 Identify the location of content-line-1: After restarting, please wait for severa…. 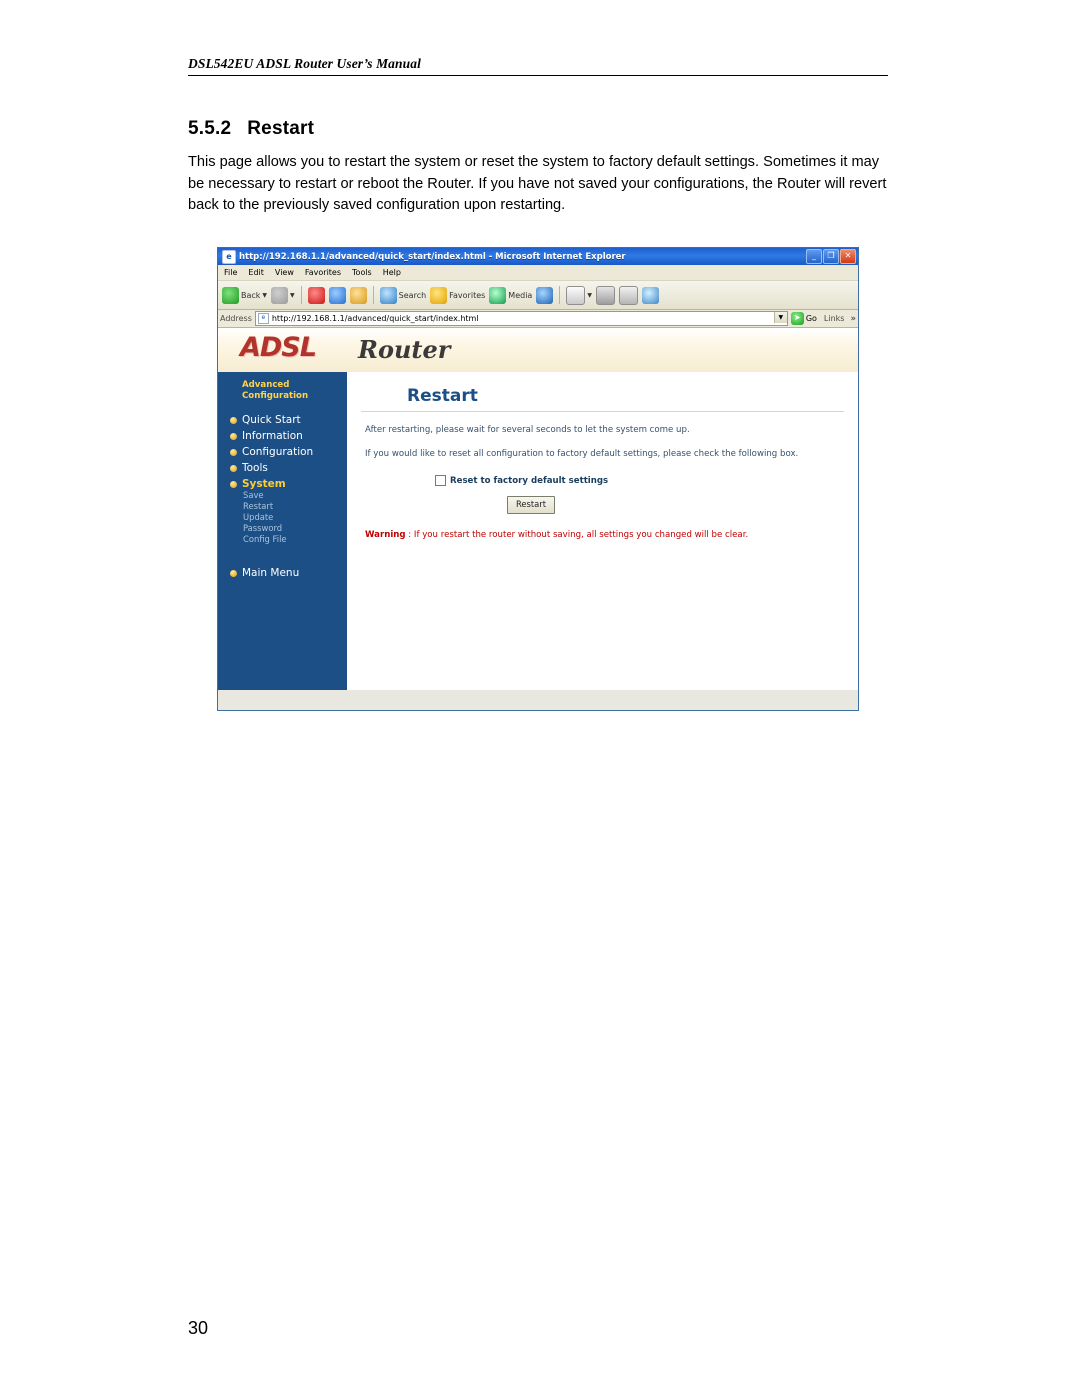
(527, 430).